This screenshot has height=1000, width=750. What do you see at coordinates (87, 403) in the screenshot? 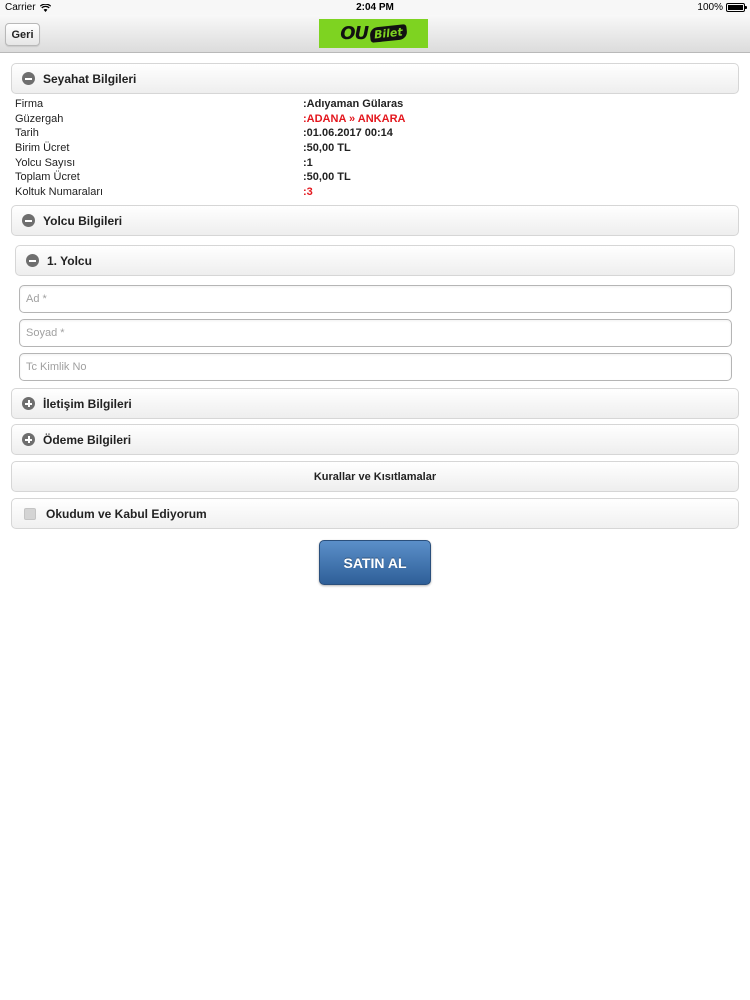
I see `contact-info-title: İletişim Bilgileri` at bounding box center [87, 403].